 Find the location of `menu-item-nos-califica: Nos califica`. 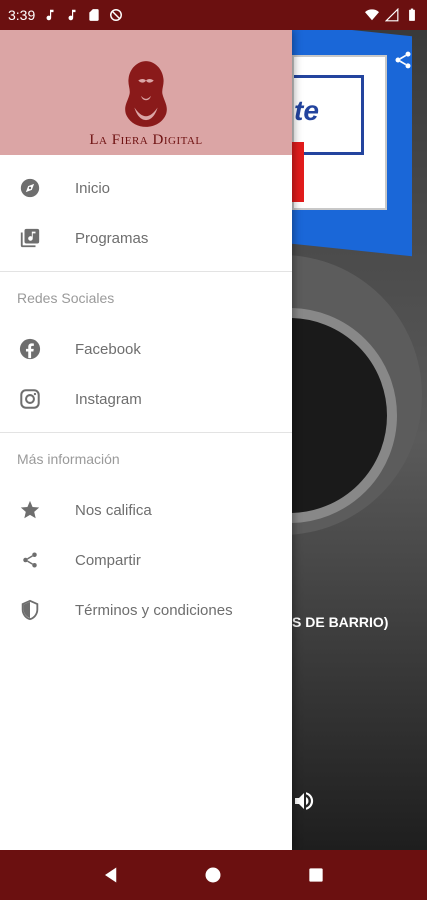

menu-item-nos-califica: Nos califica is located at coordinates (146, 510).